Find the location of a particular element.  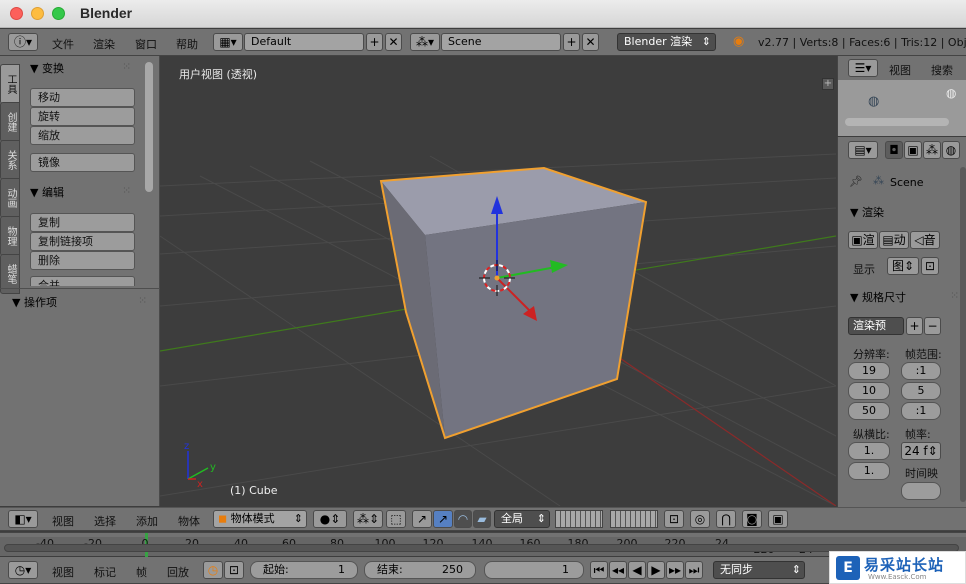

dimensions-panel-header: ▼ 规格尺寸 is located at coordinates (878, 297).